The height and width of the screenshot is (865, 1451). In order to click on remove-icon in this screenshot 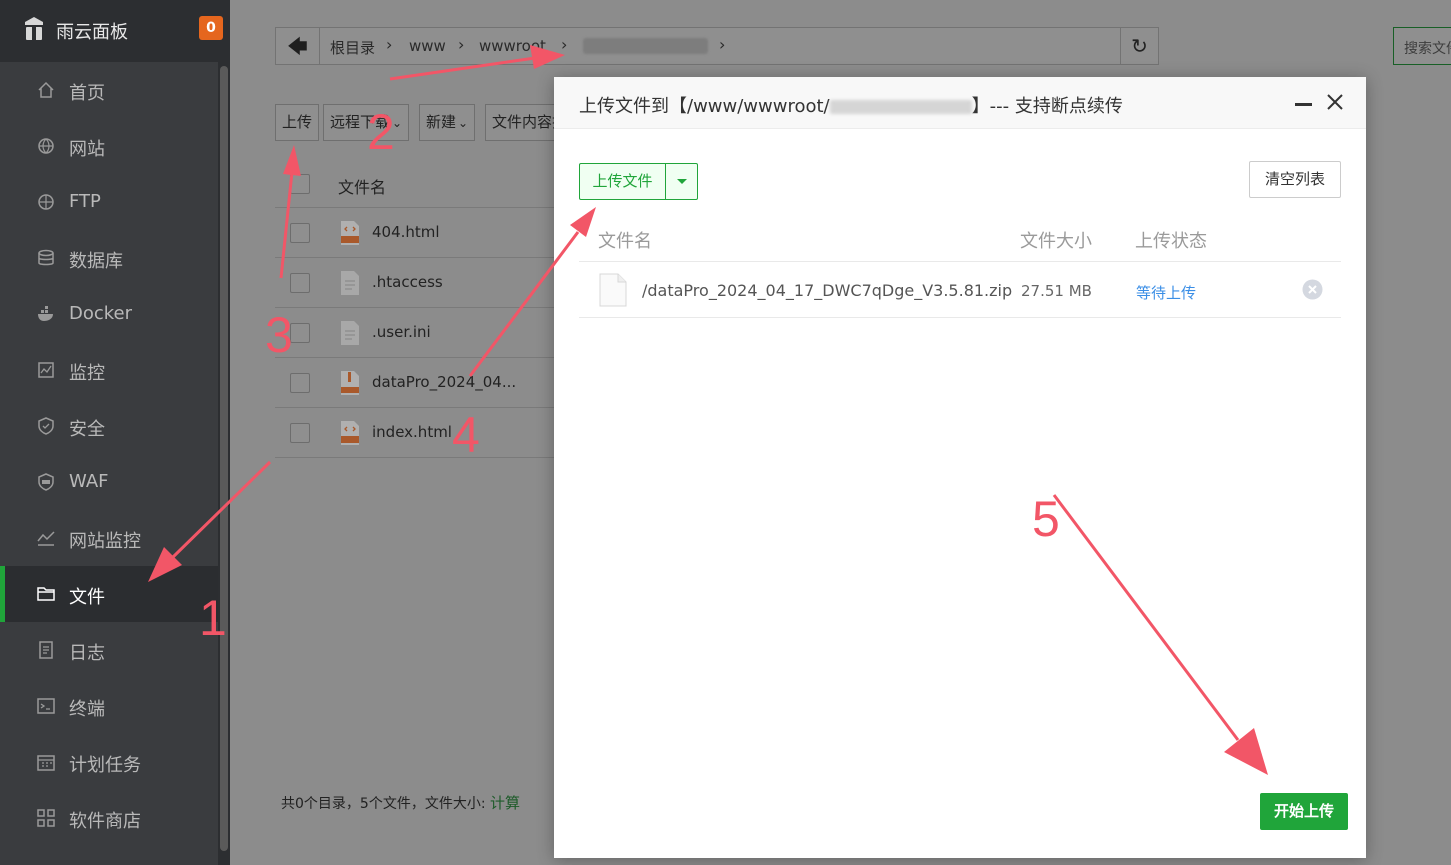, I will do `click(1312, 289)`.